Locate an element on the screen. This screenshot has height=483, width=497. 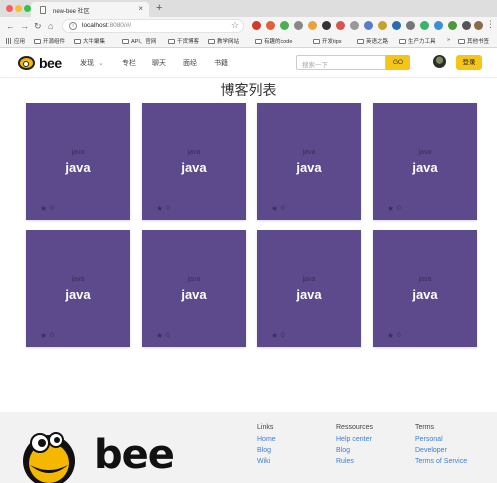
bookmark-item: 生产力工具 is located at coordinates (417, 41).